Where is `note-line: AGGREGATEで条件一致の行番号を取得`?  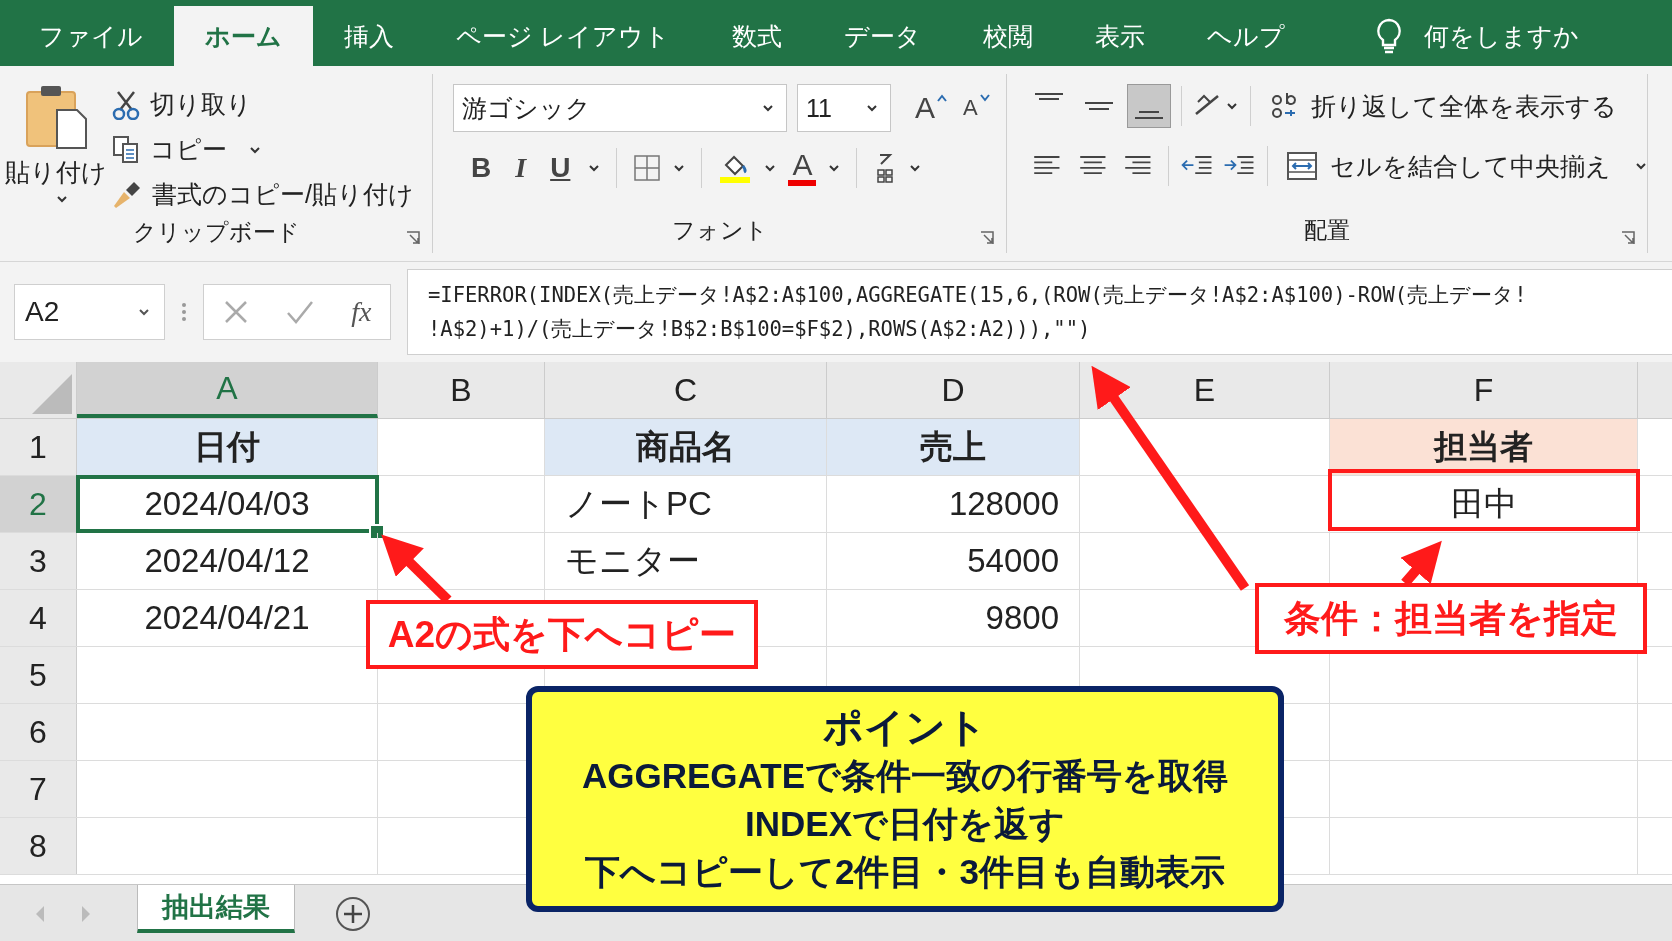
note-line: AGGREGATEで条件一致の行番号を取得 is located at coordinates (905, 776).